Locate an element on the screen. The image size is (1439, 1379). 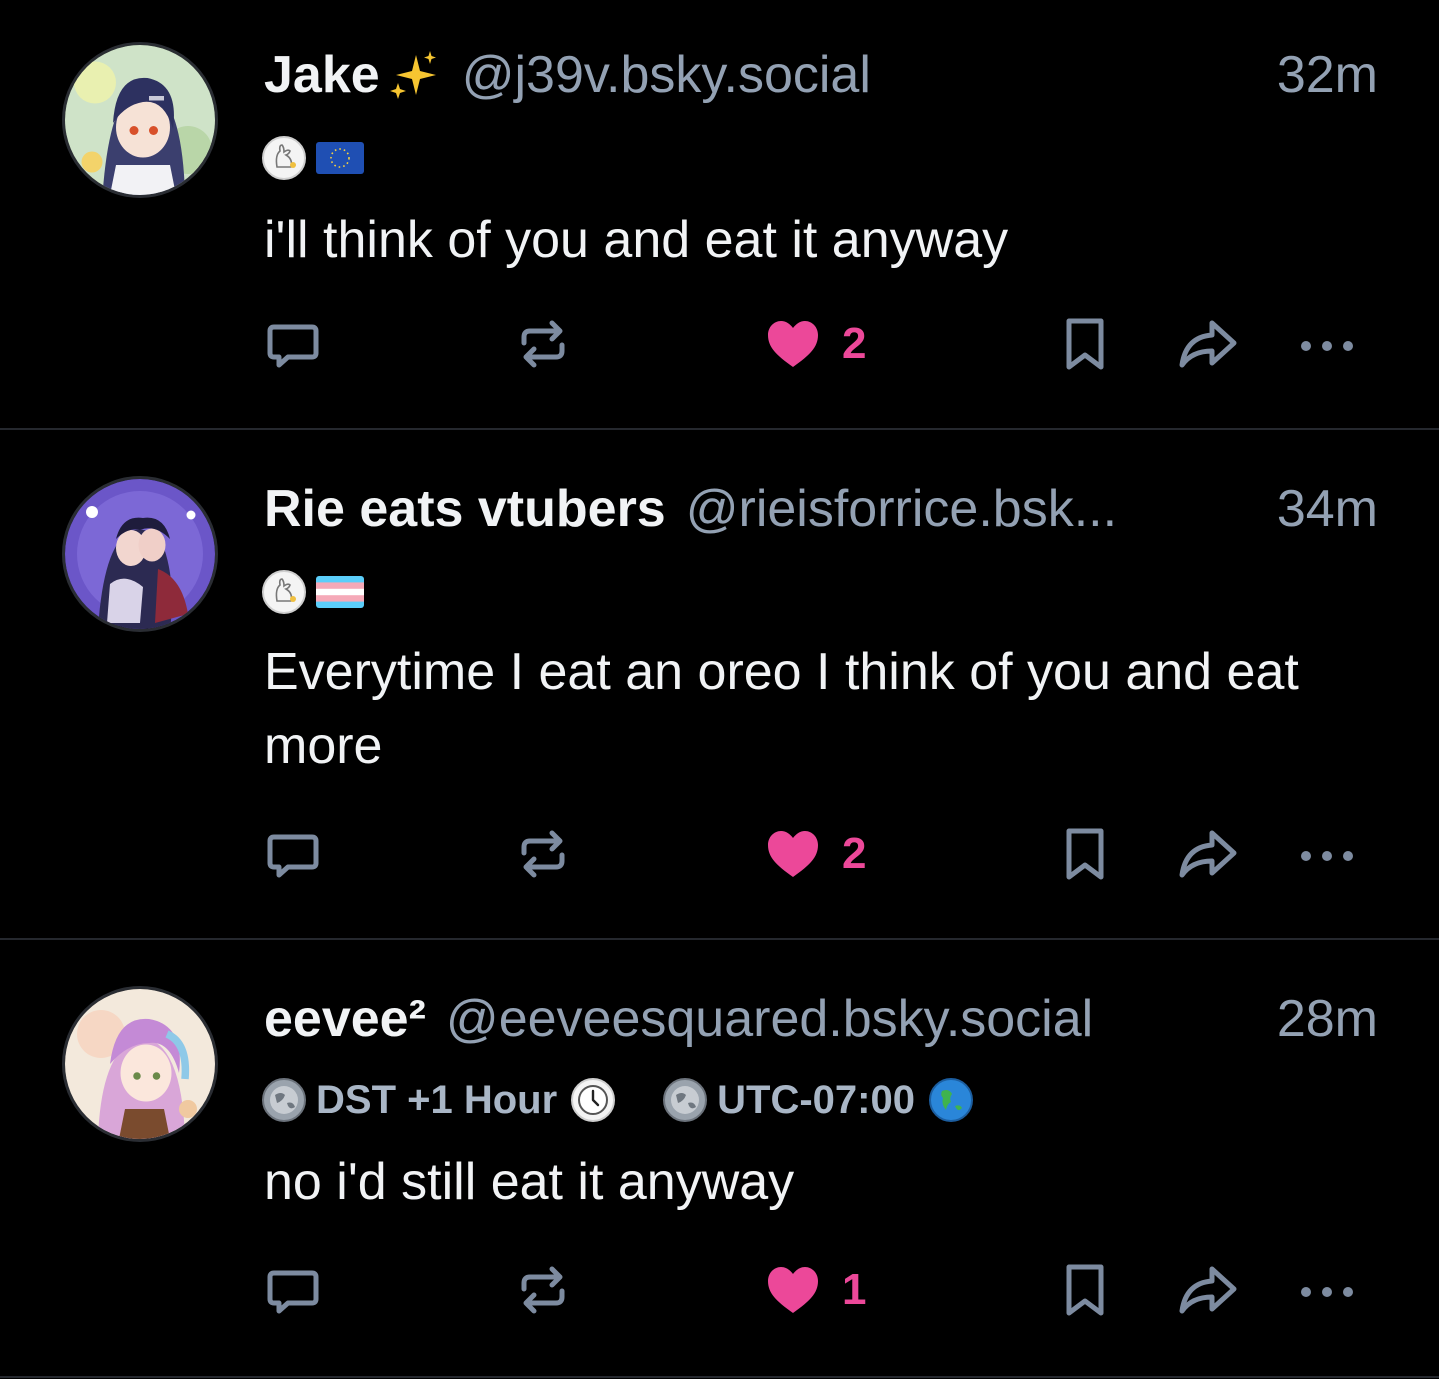
post-header: Jake @j39v.bsky.social 32m is located at coordinates (821, 75).